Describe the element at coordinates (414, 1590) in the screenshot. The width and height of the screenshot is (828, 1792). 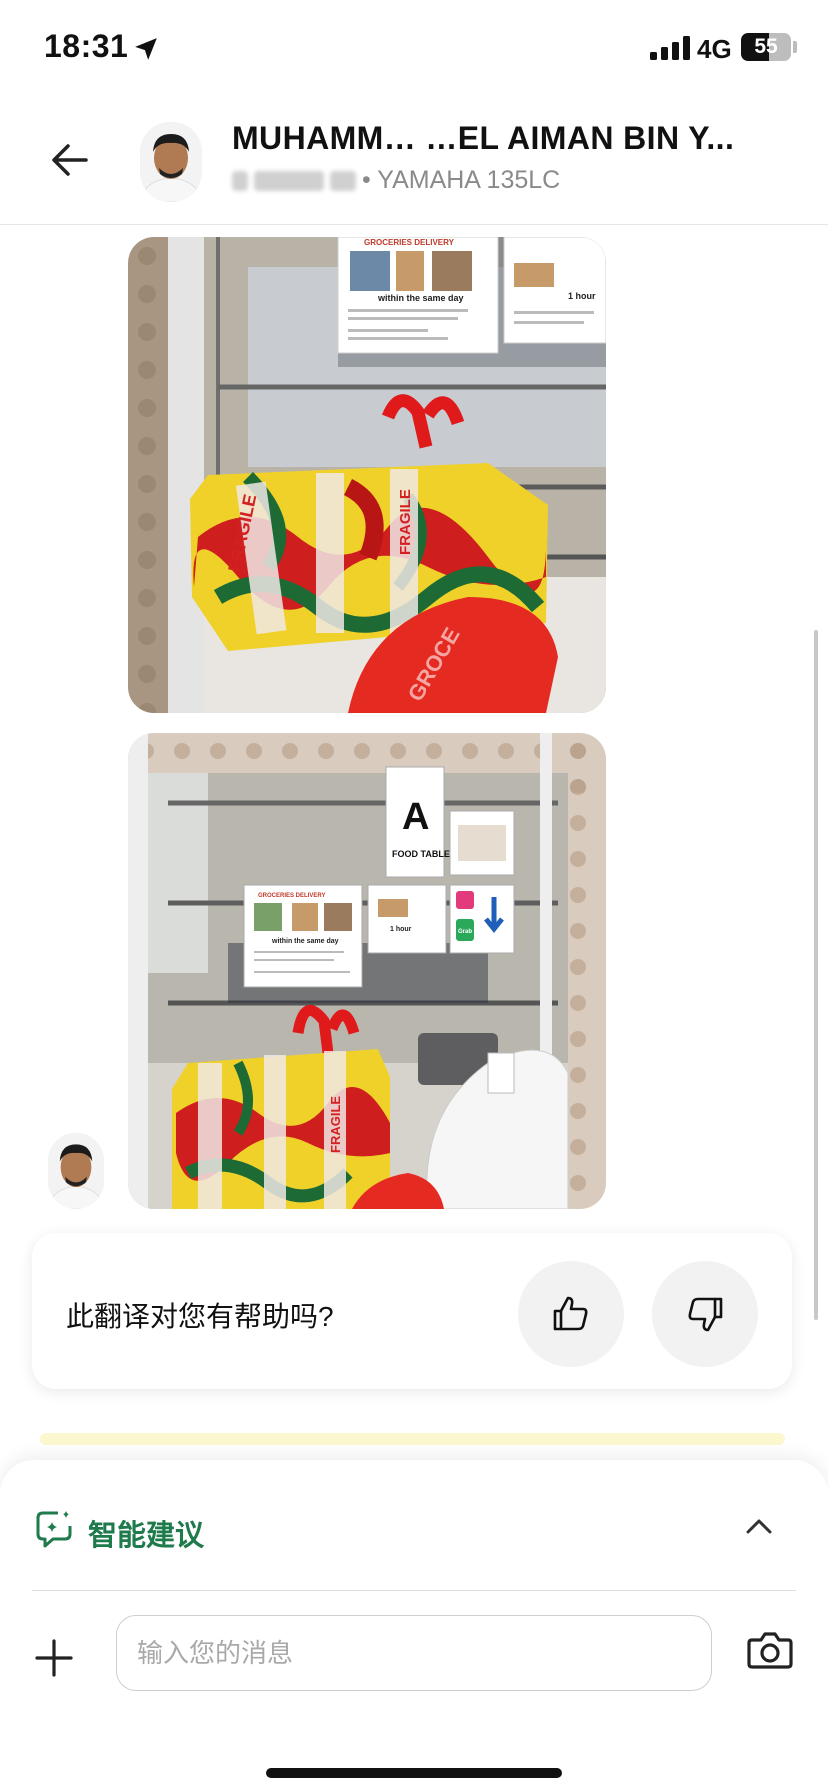
I see `divider` at that location.